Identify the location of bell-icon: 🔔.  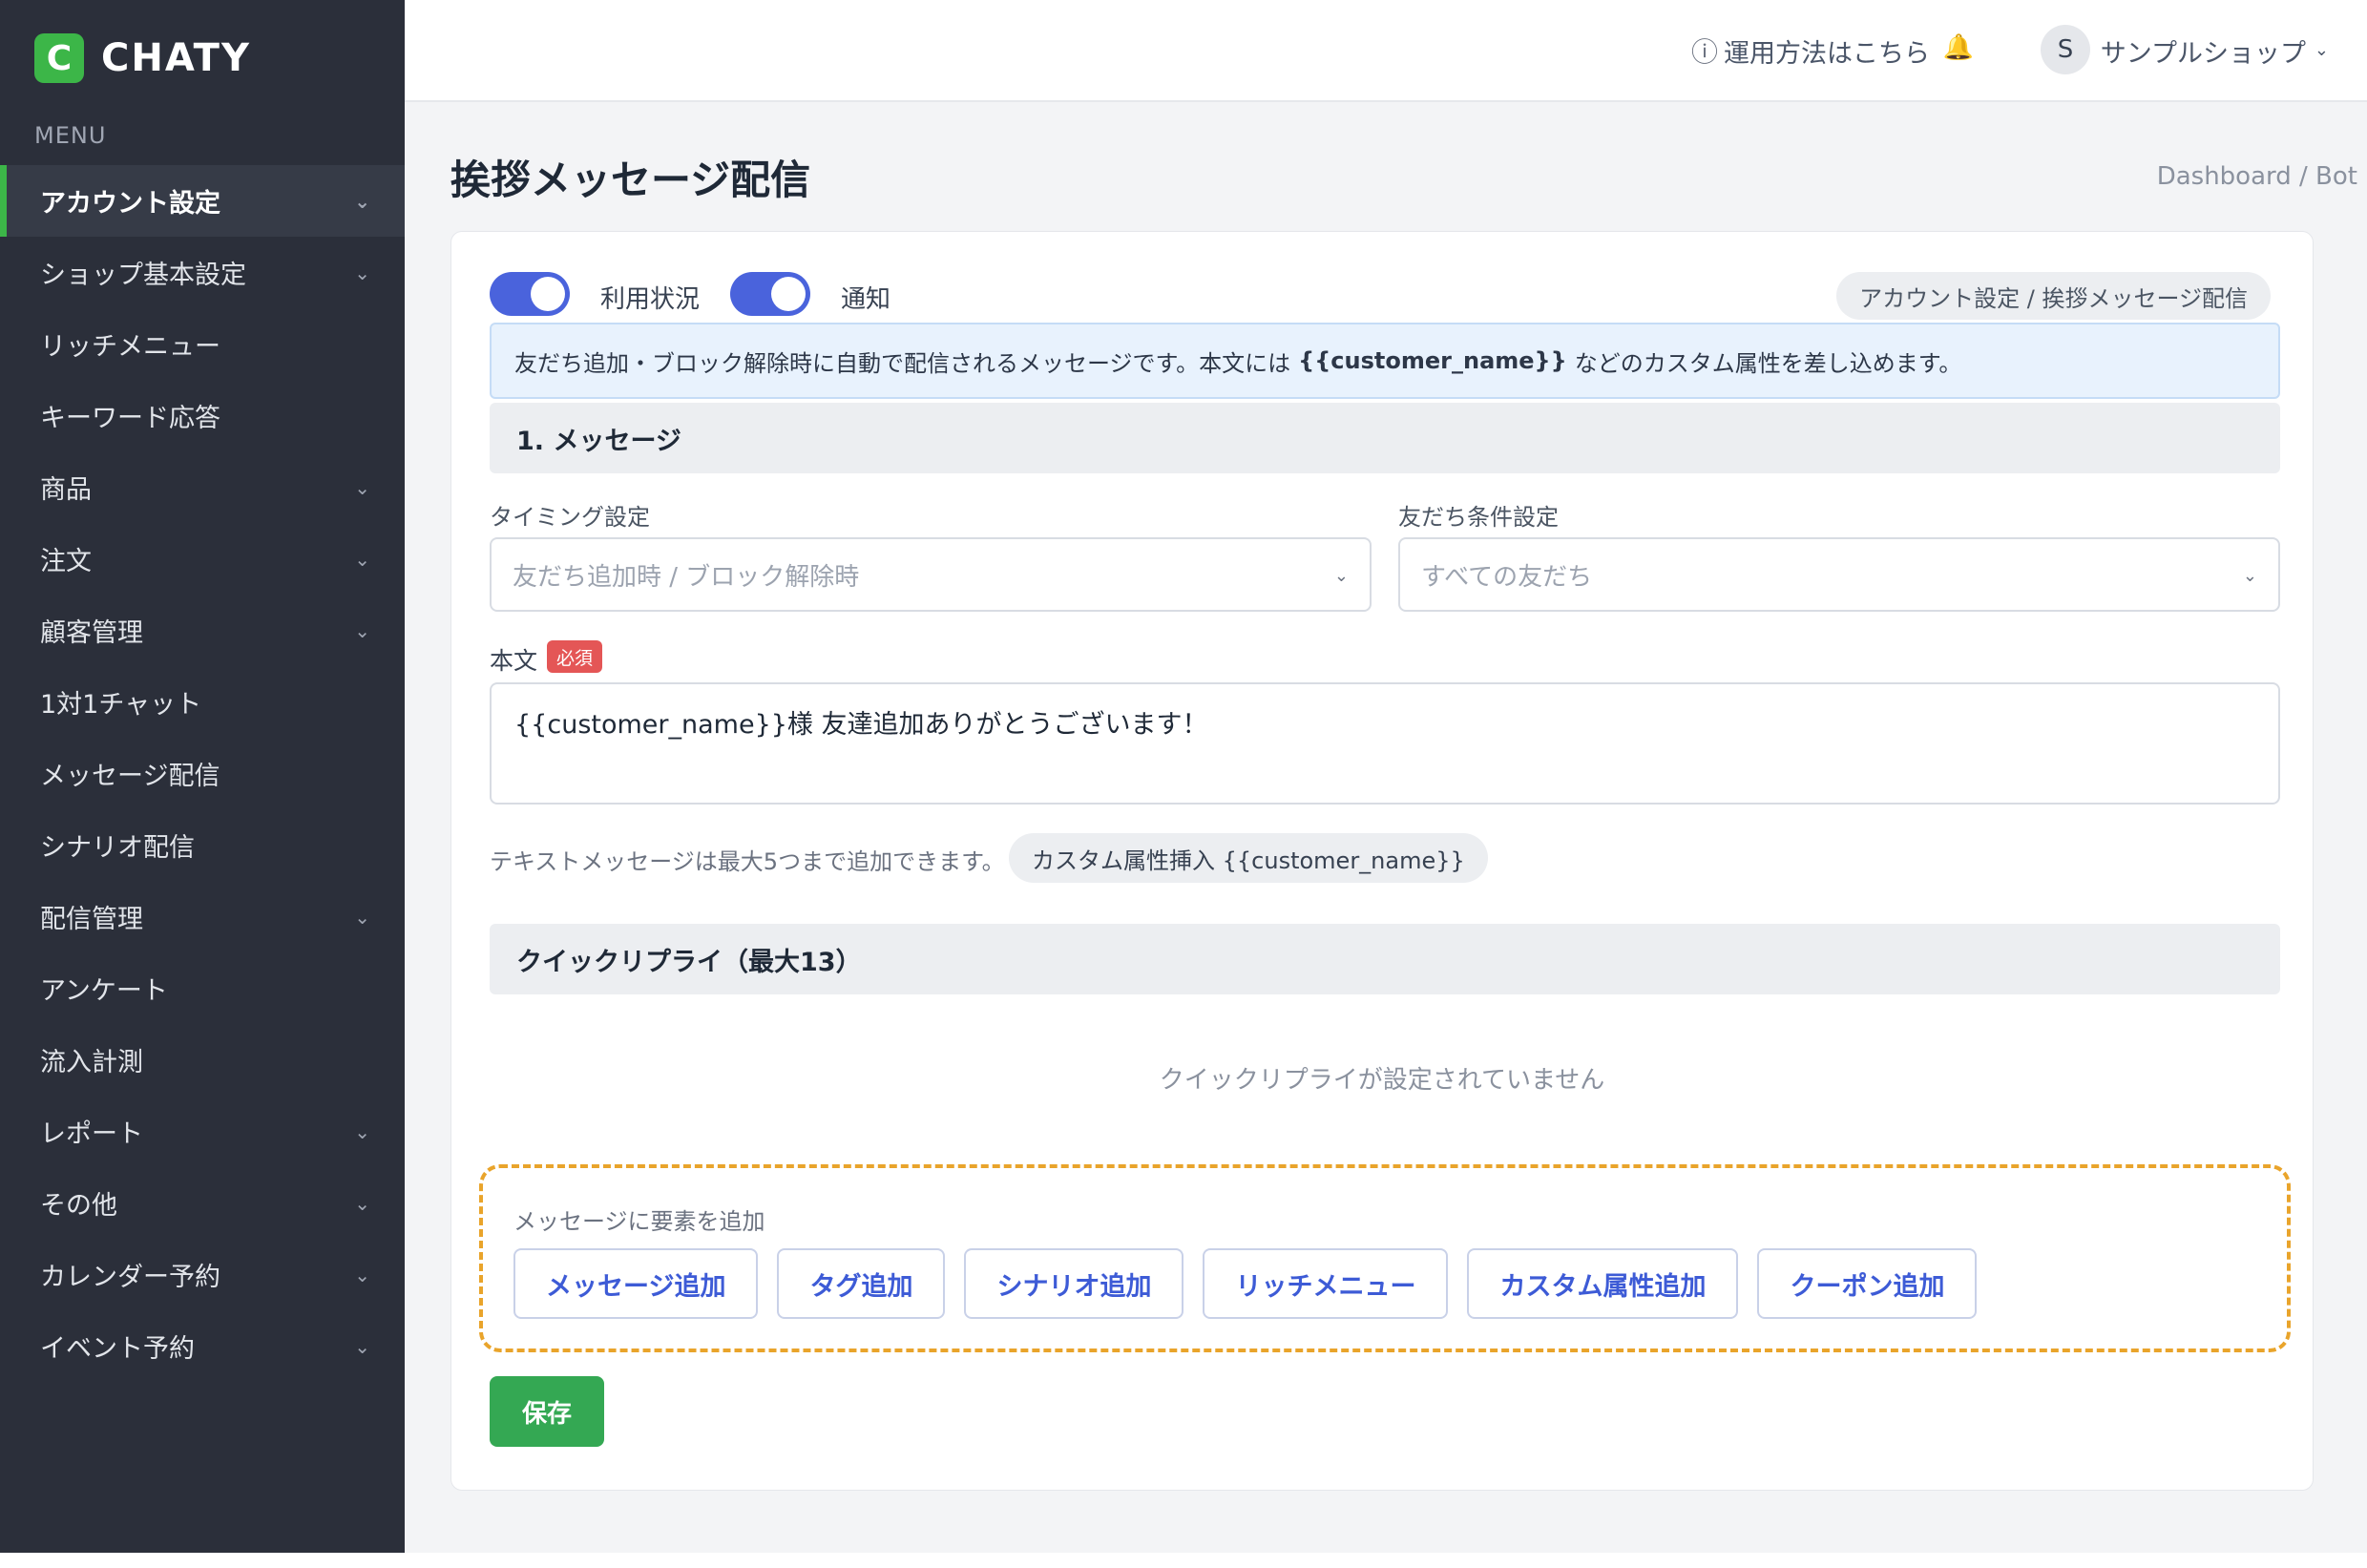
(1958, 47).